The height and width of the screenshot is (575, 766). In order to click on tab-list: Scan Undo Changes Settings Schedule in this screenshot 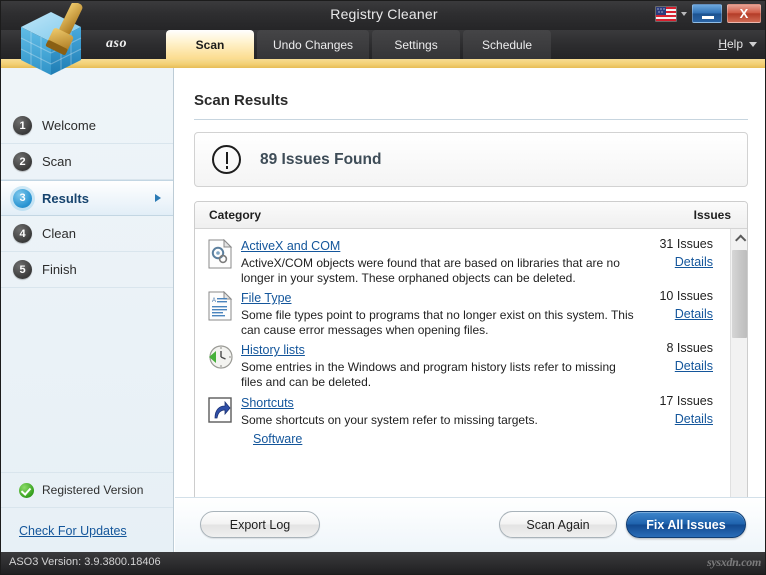, I will do `click(360, 44)`.